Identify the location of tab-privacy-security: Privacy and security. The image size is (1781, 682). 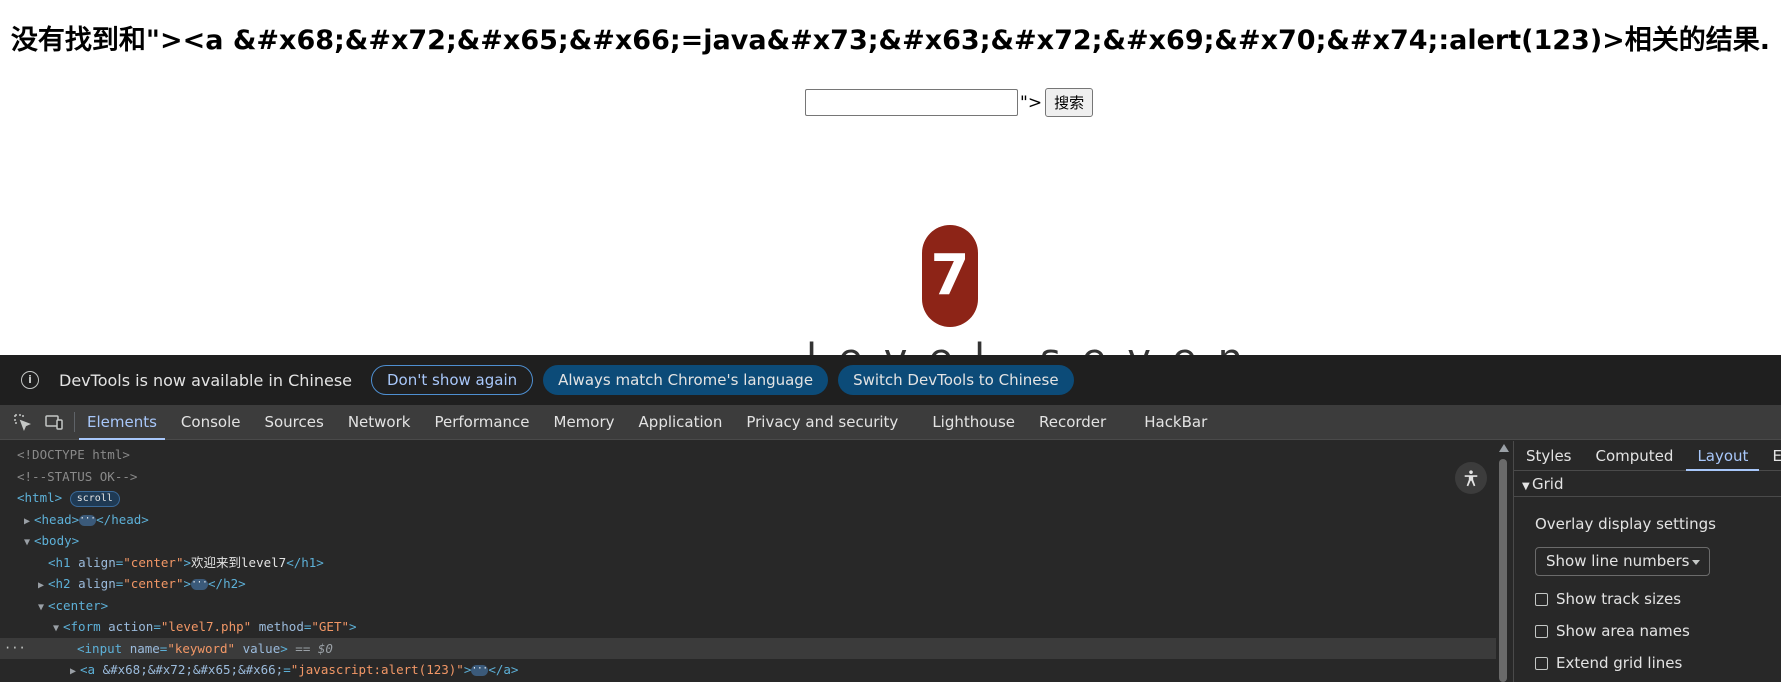
(822, 422).